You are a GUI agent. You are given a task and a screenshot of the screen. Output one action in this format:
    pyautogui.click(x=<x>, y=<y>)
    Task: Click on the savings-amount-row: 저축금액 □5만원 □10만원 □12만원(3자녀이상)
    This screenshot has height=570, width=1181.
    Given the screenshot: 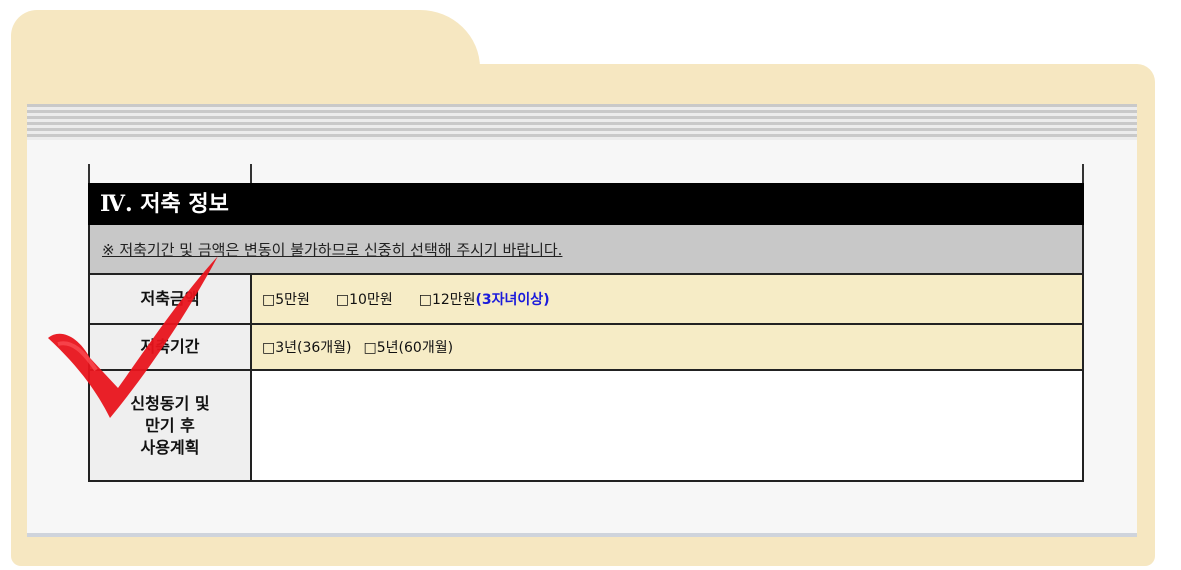 What is the action you would take?
    pyautogui.click(x=586, y=298)
    